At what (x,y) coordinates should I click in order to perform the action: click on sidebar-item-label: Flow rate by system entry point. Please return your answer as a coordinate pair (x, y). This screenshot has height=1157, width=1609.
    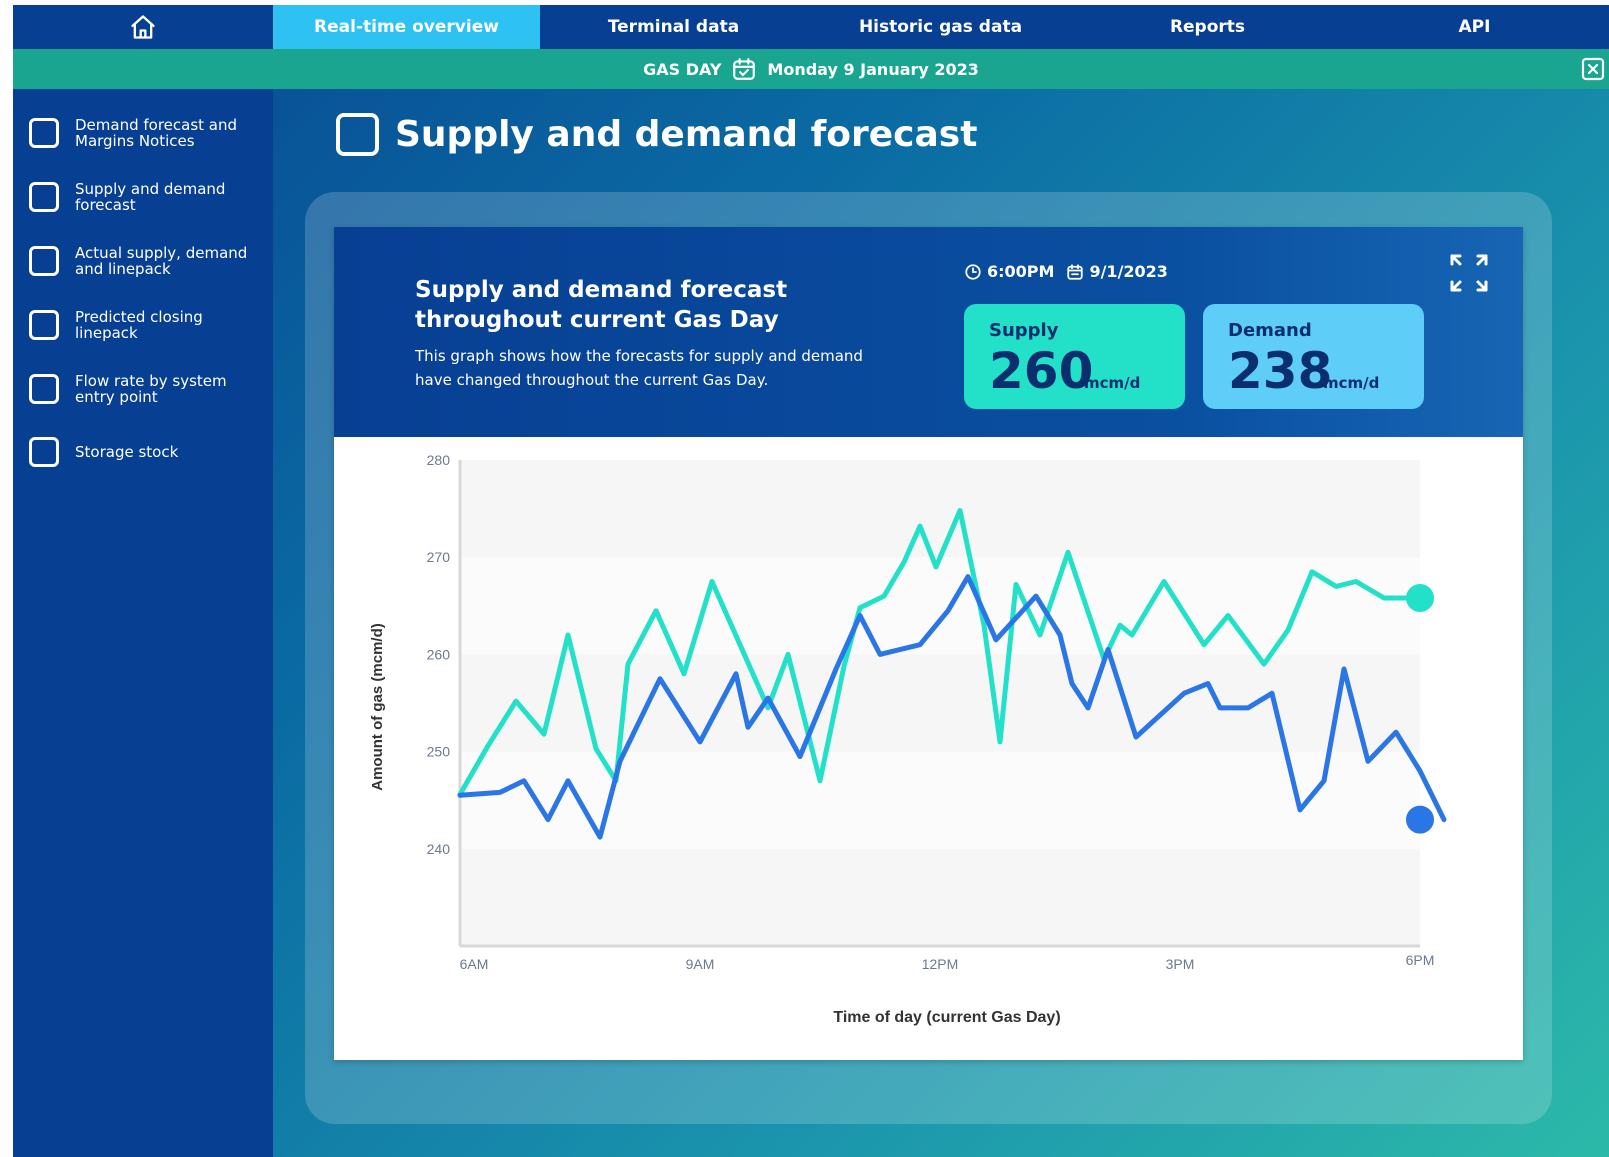
    Looking at the image, I should click on (151, 389).